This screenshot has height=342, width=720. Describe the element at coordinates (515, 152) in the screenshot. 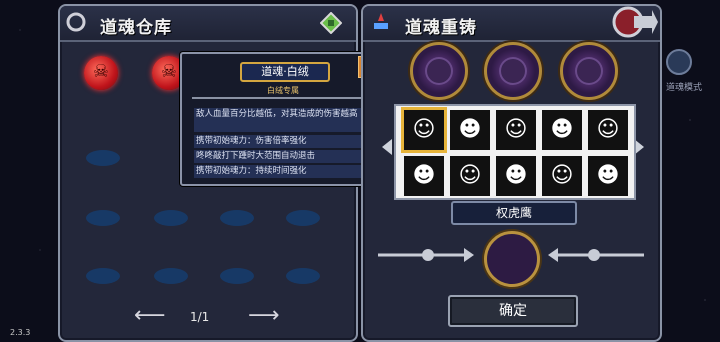

I see `character-grid: ☺ ☻ ☺ ☻ ☺ ☻ ☺ ☻ ☺ ☻` at that location.